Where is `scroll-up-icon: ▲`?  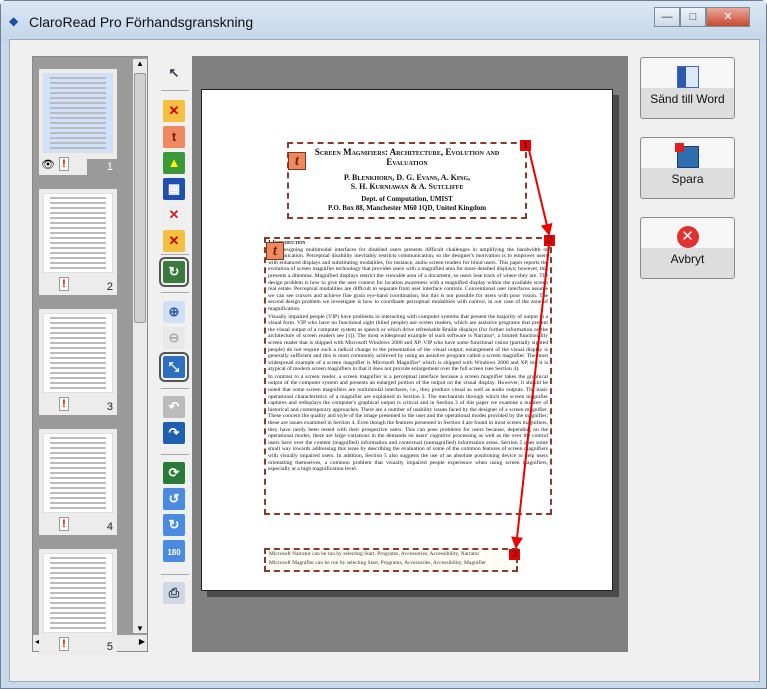 scroll-up-icon: ▲ is located at coordinates (140, 63).